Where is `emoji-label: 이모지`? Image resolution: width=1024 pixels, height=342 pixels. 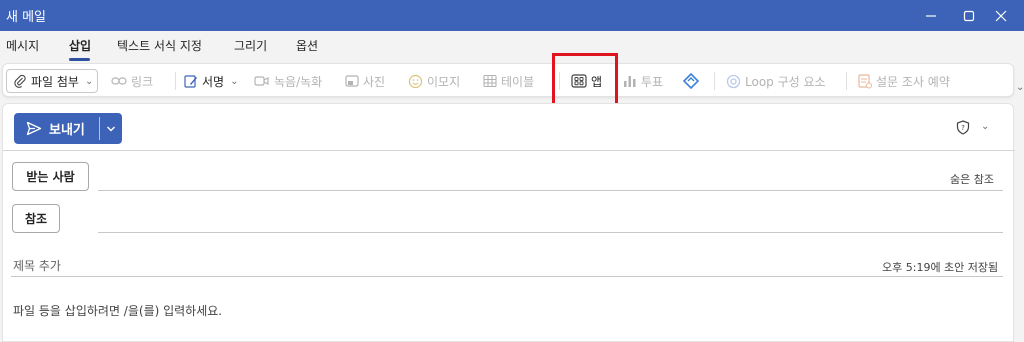 emoji-label: 이모지 is located at coordinates (444, 81).